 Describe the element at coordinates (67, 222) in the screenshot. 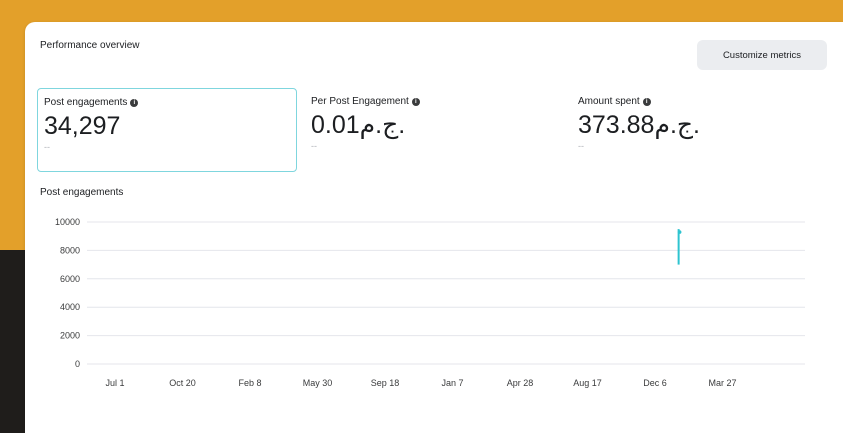

I see `y-tick-label: 10000` at that location.